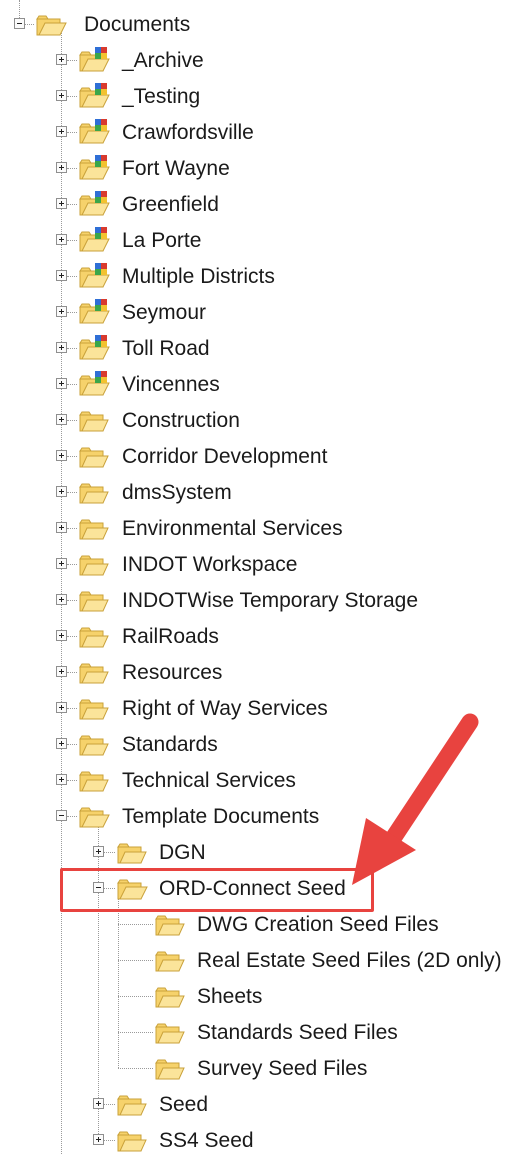 Image resolution: width=521 pixels, height=1161 pixels. Describe the element at coordinates (260, 313) in the screenshot. I see `tree-node-seymour: Seymour` at that location.